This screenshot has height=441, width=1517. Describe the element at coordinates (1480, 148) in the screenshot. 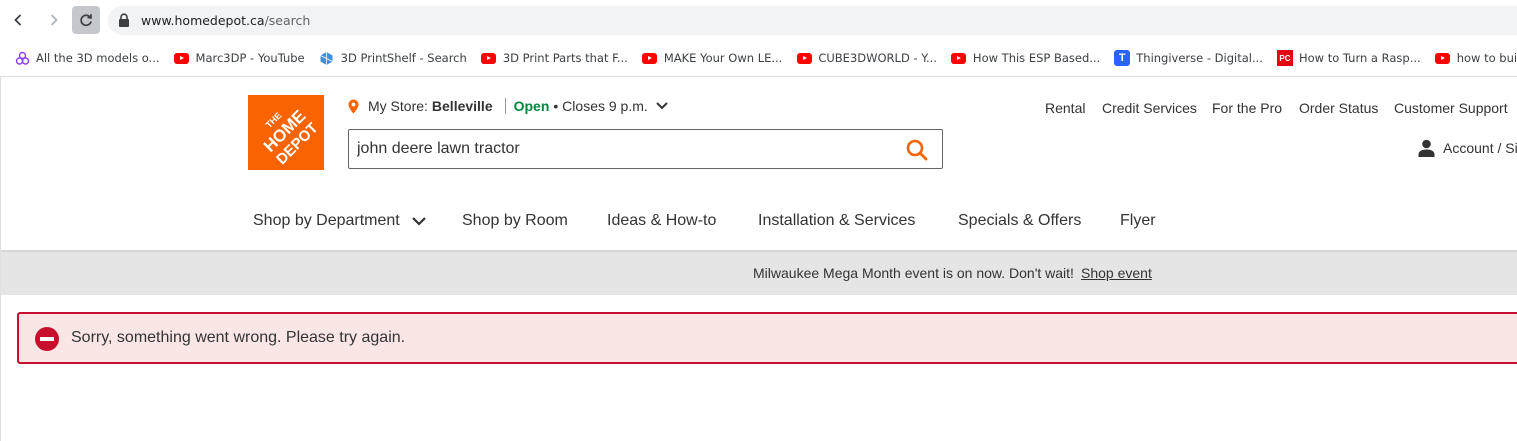

I see `account-label: Account / Si` at that location.